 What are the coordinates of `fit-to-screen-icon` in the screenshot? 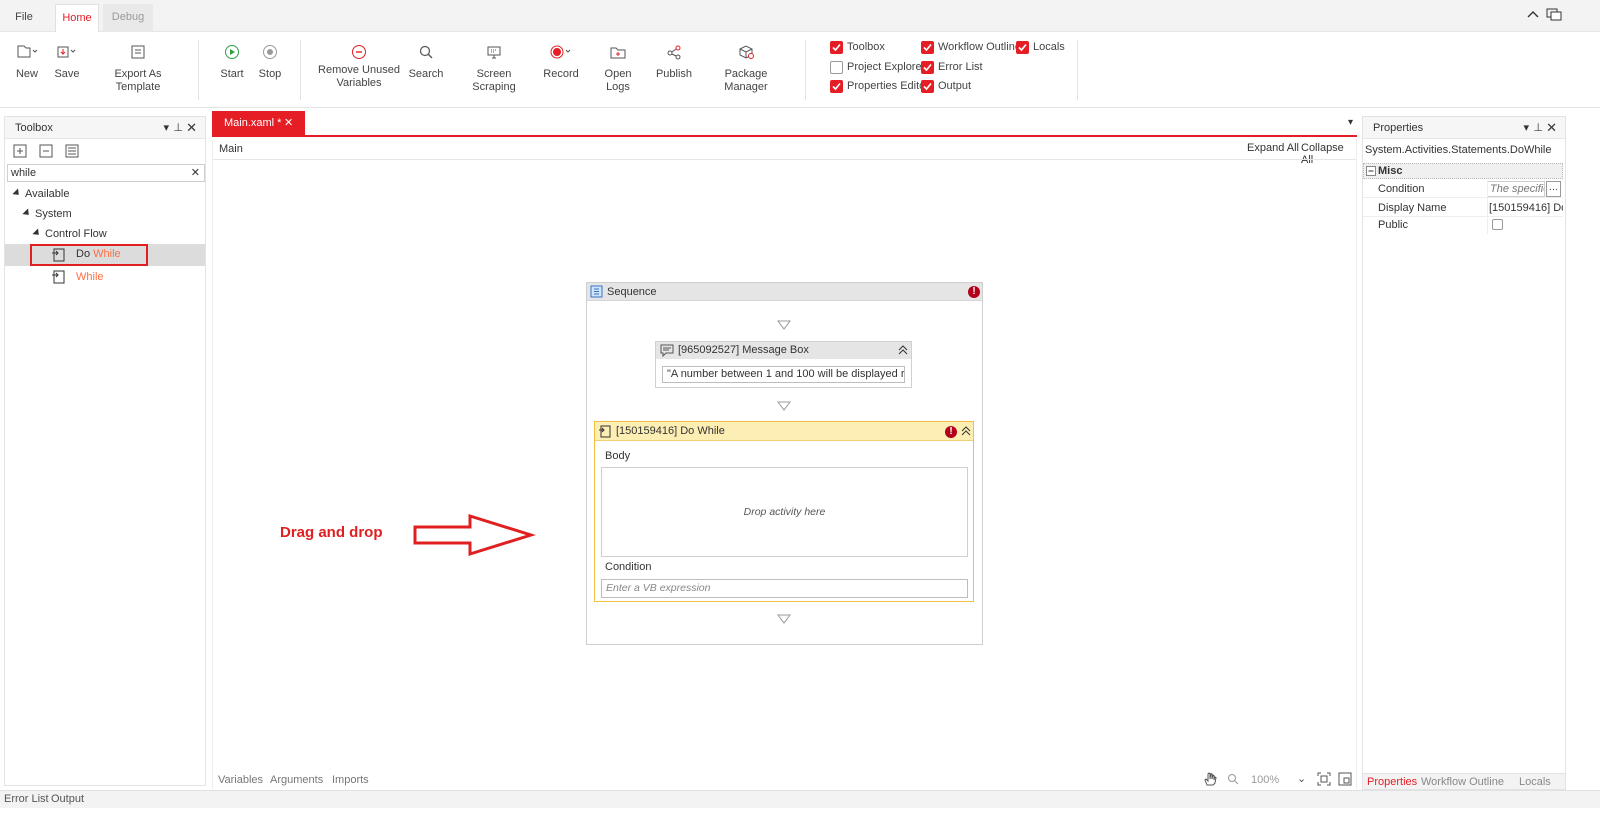 It's located at (1324, 779).